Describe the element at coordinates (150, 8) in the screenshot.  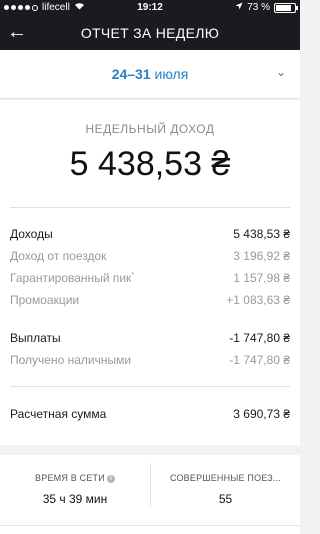
I see `status-bar: lifecell 19:12 73 %` at that location.